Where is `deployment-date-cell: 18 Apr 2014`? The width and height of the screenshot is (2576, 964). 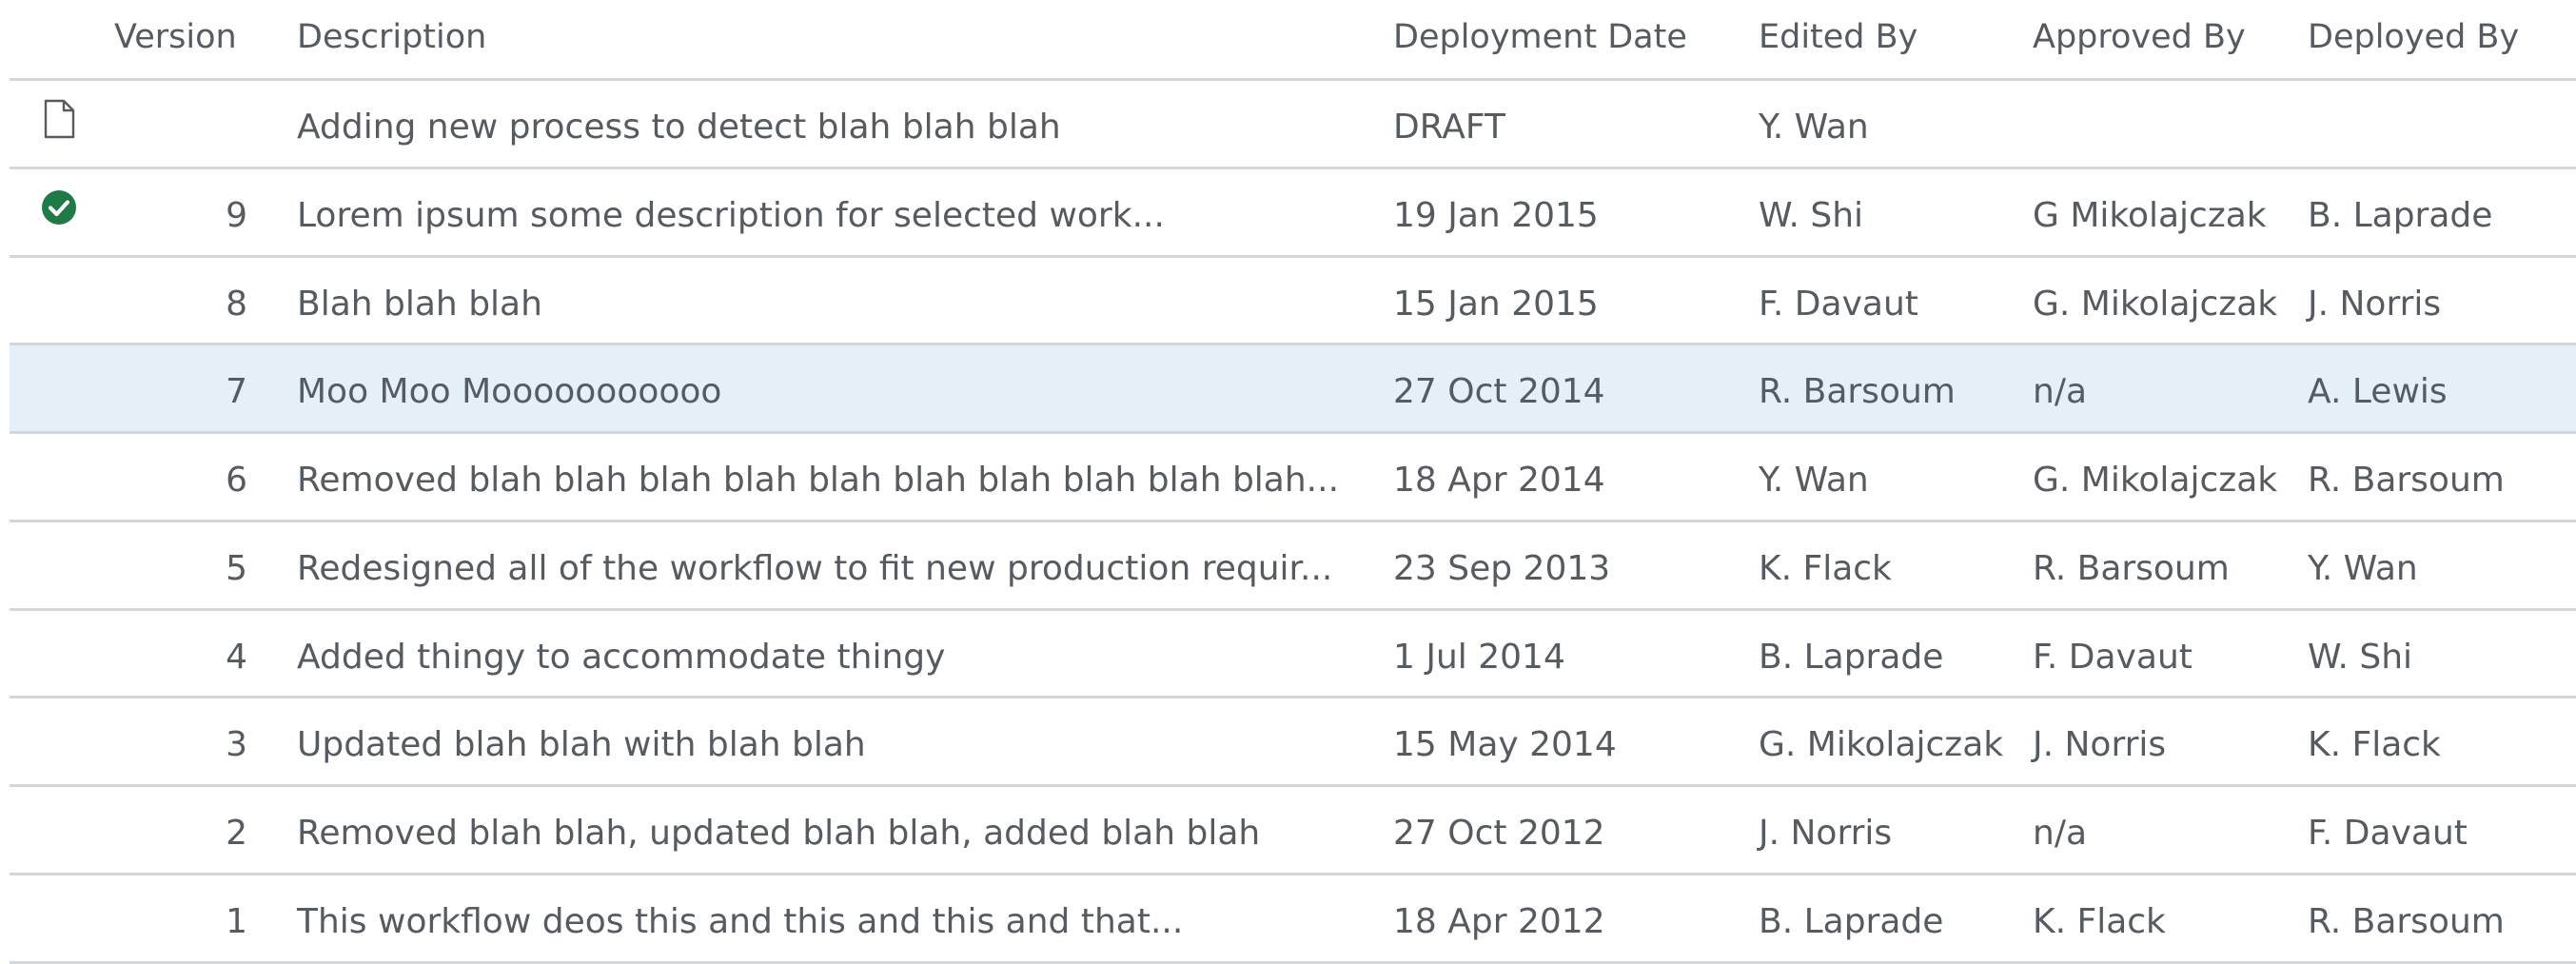
deployment-date-cell: 18 Apr 2014 is located at coordinates (1499, 480).